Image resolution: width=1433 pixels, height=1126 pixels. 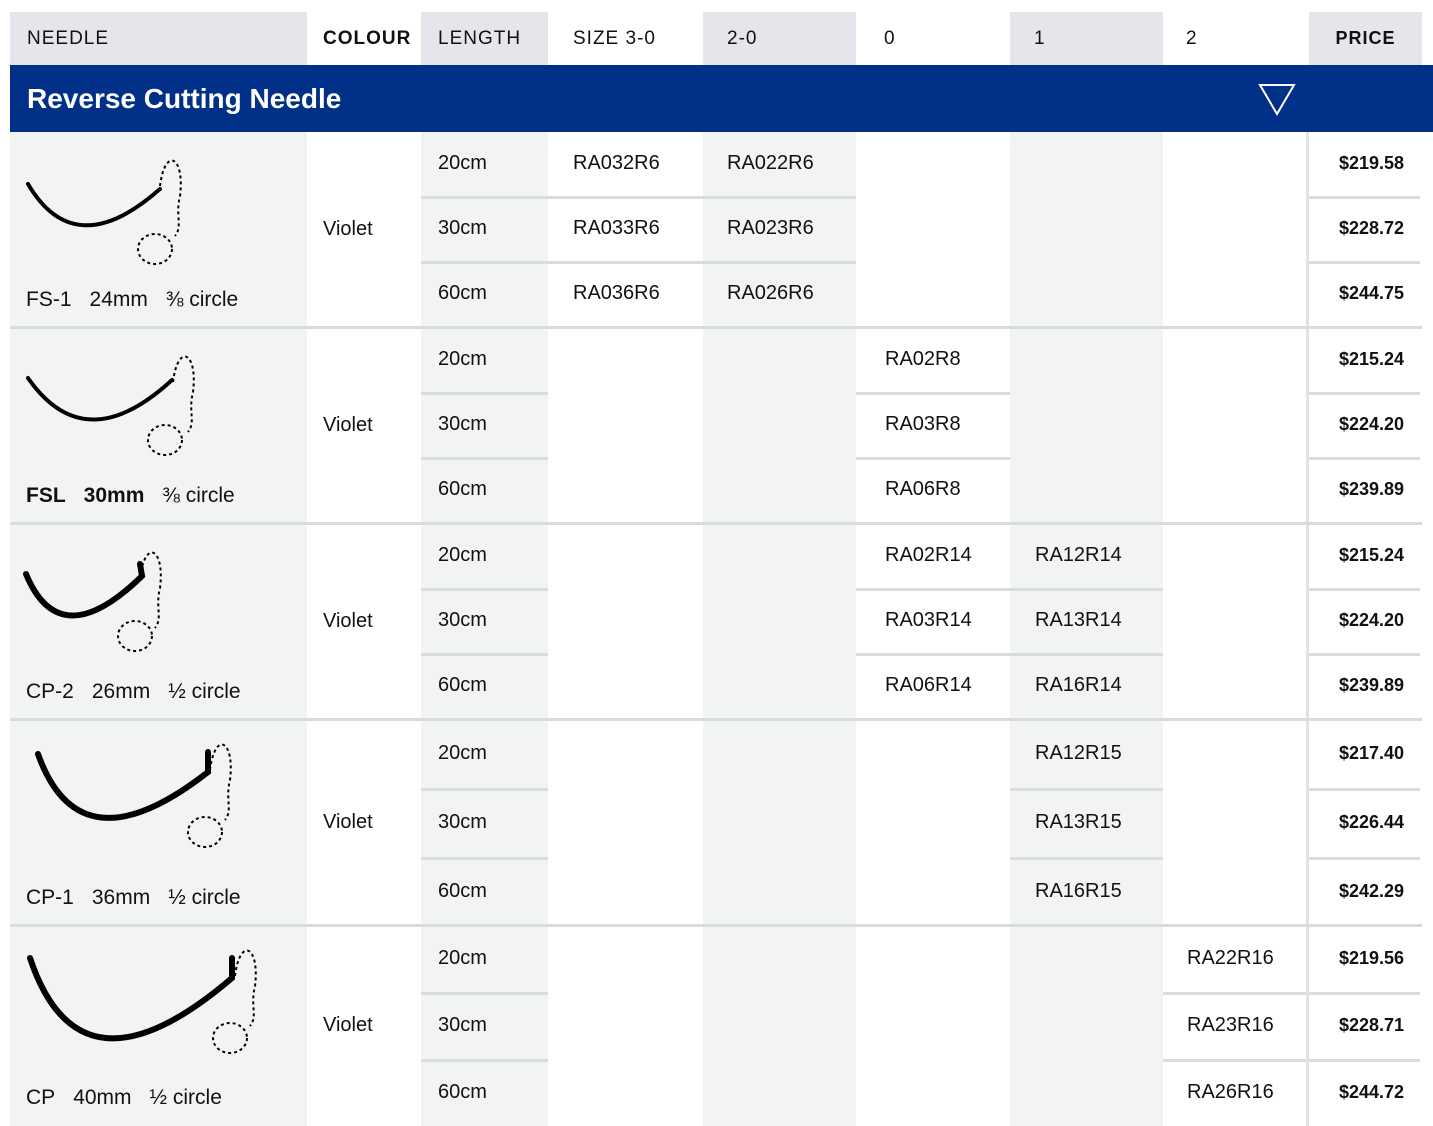 I want to click on product-code-cell: RA022R6, so click(x=770, y=162).